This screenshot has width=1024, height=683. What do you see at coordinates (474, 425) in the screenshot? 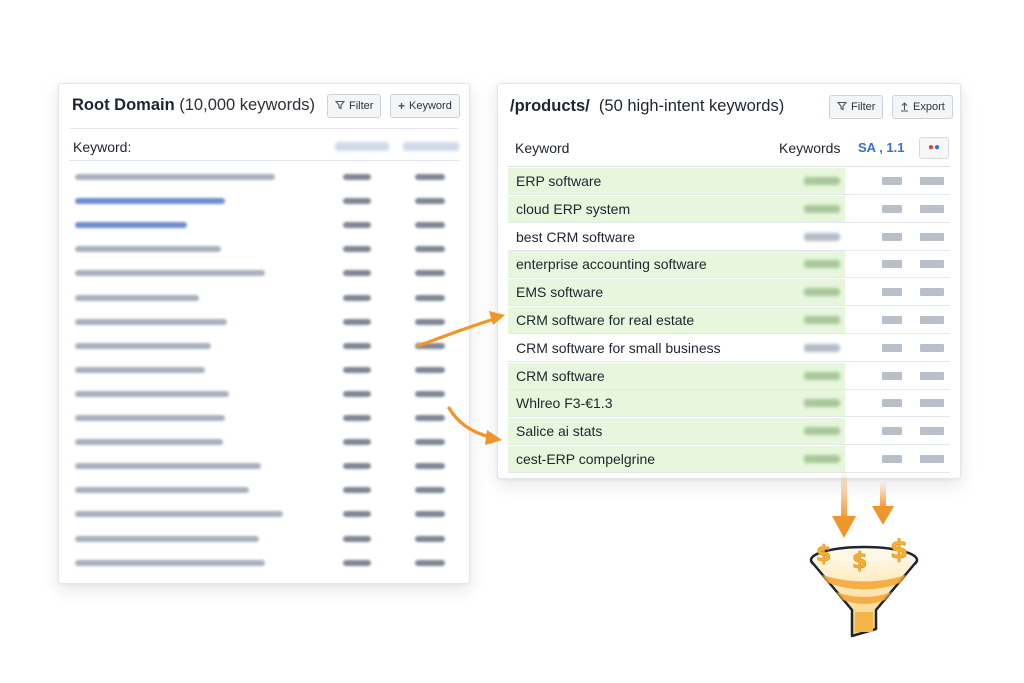
I see `transfer-arrow-lower` at bounding box center [474, 425].